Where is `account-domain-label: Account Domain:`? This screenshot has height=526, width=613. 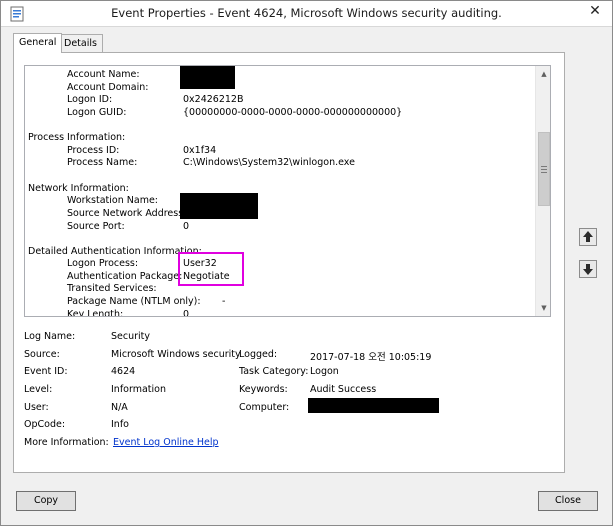 account-domain-label: Account Domain: is located at coordinates (108, 87).